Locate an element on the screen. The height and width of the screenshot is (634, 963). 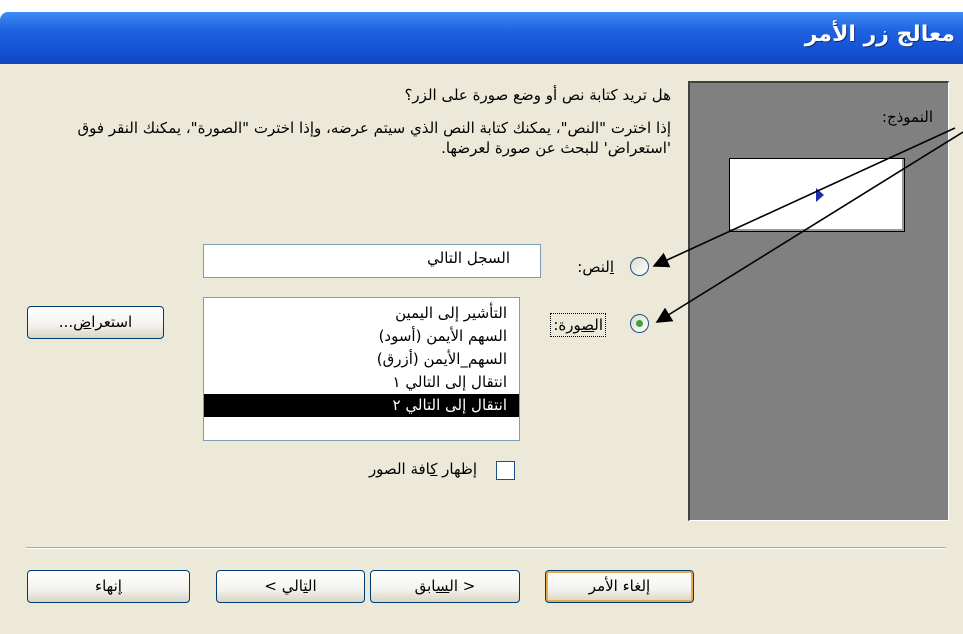
picture-radio is located at coordinates (639, 323).